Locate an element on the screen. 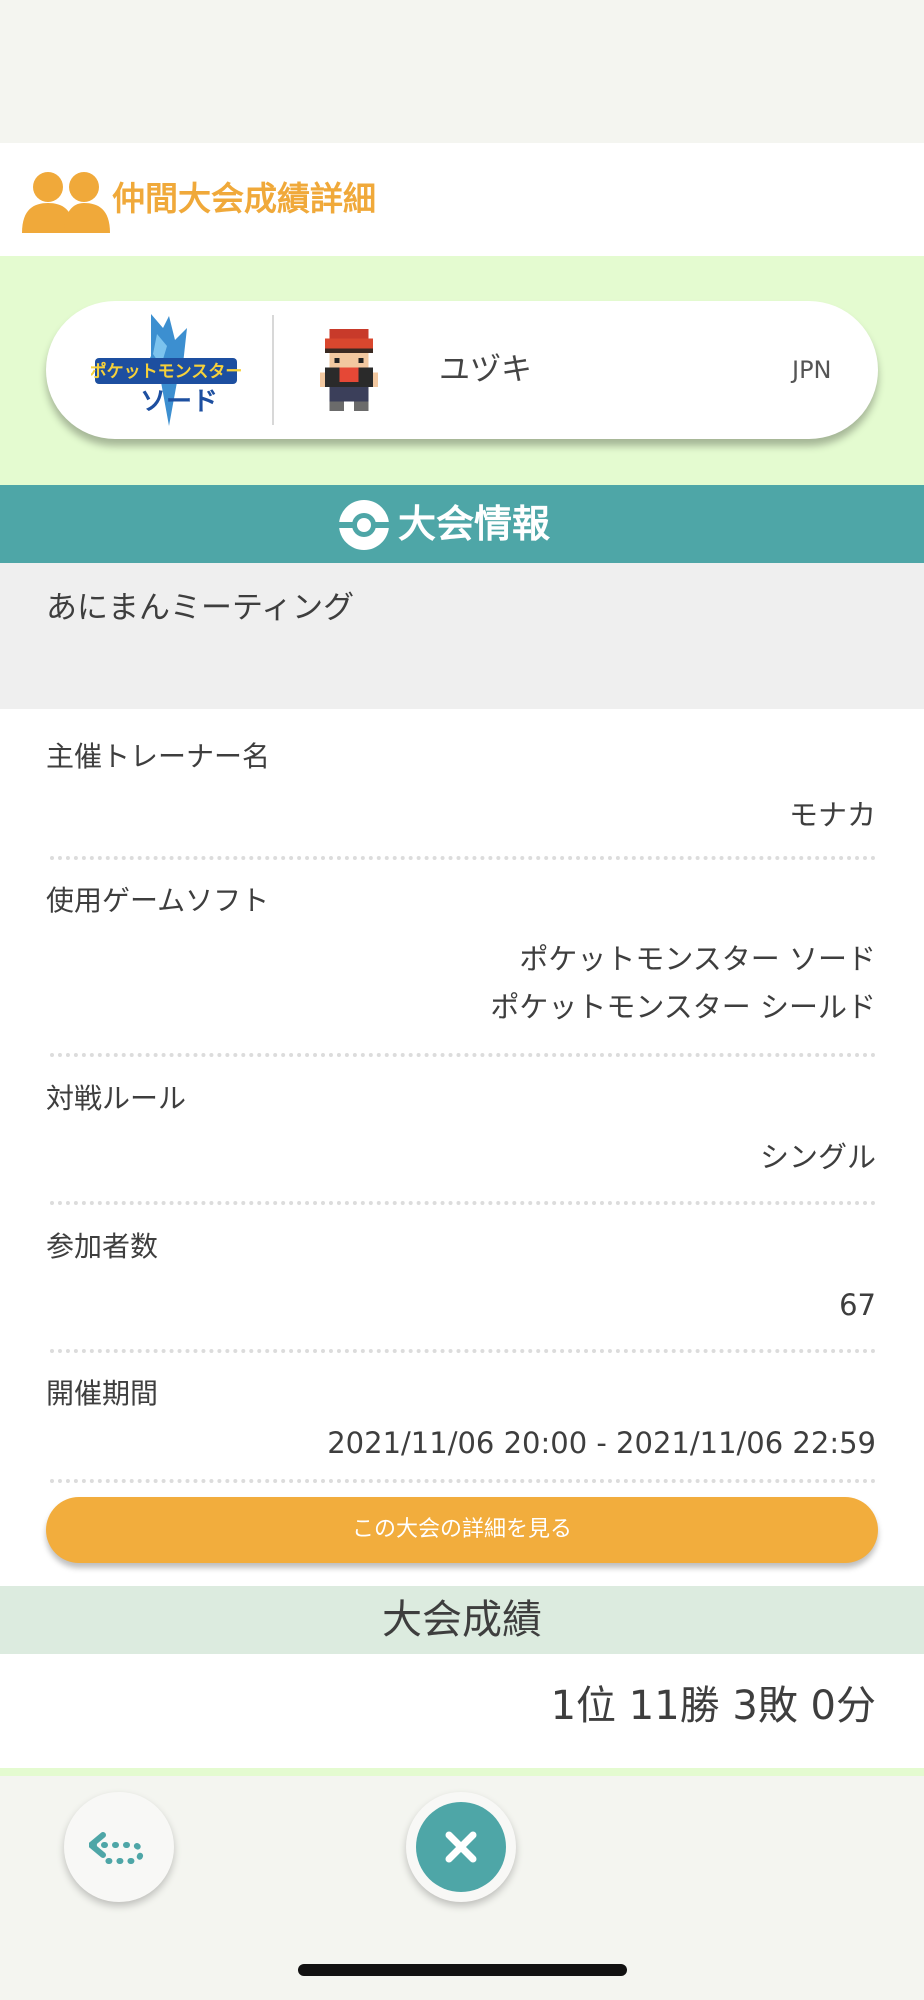  results-value: 1位 11勝 3敗 0分 is located at coordinates (713, 1706).